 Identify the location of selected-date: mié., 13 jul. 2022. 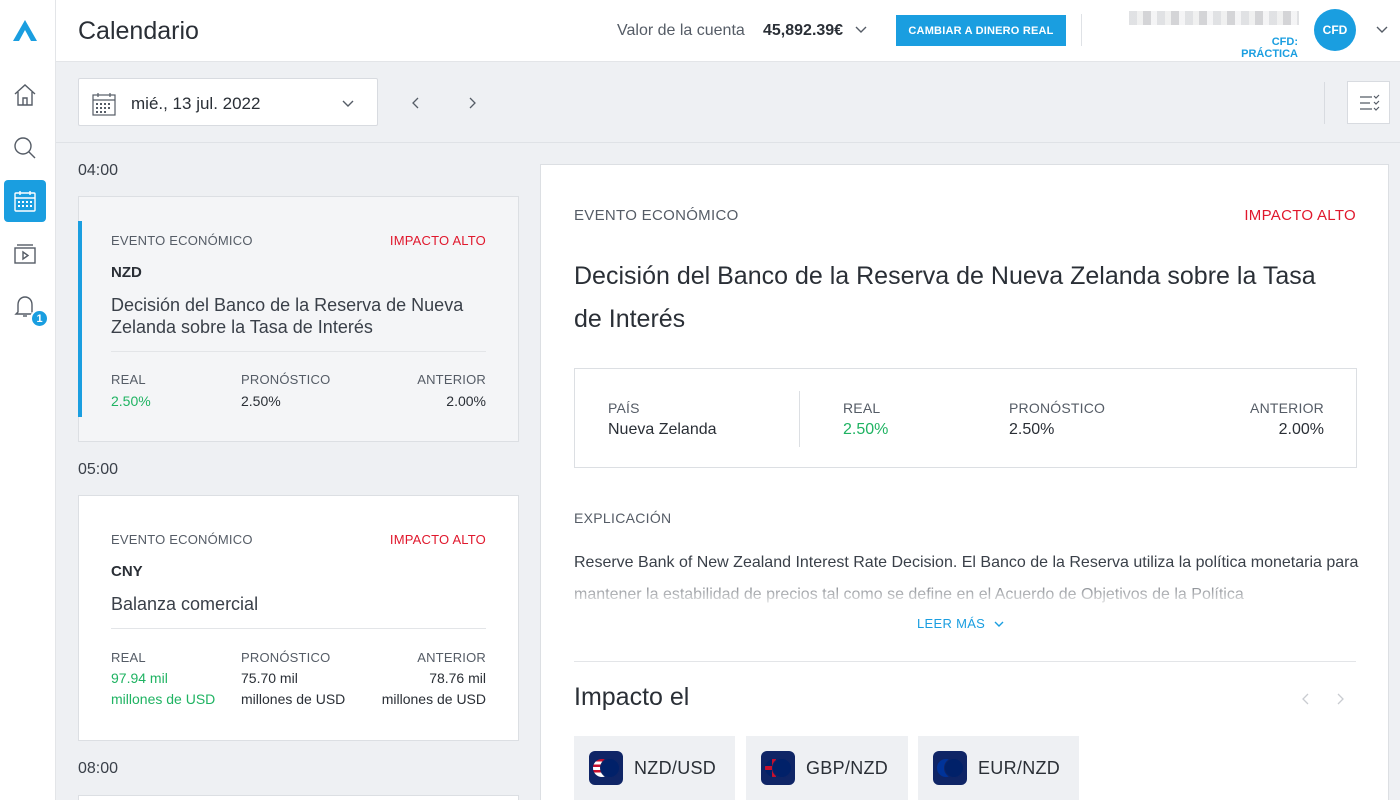
(196, 103).